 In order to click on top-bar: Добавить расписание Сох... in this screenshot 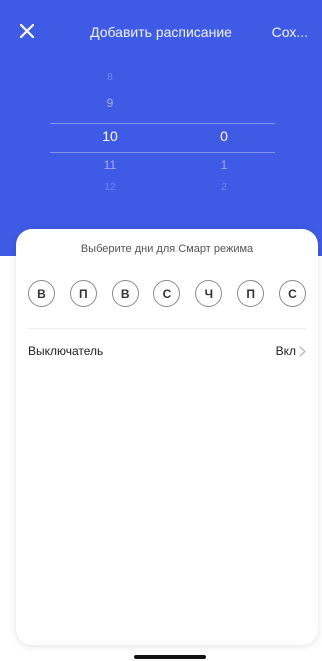, I will do `click(161, 32)`.